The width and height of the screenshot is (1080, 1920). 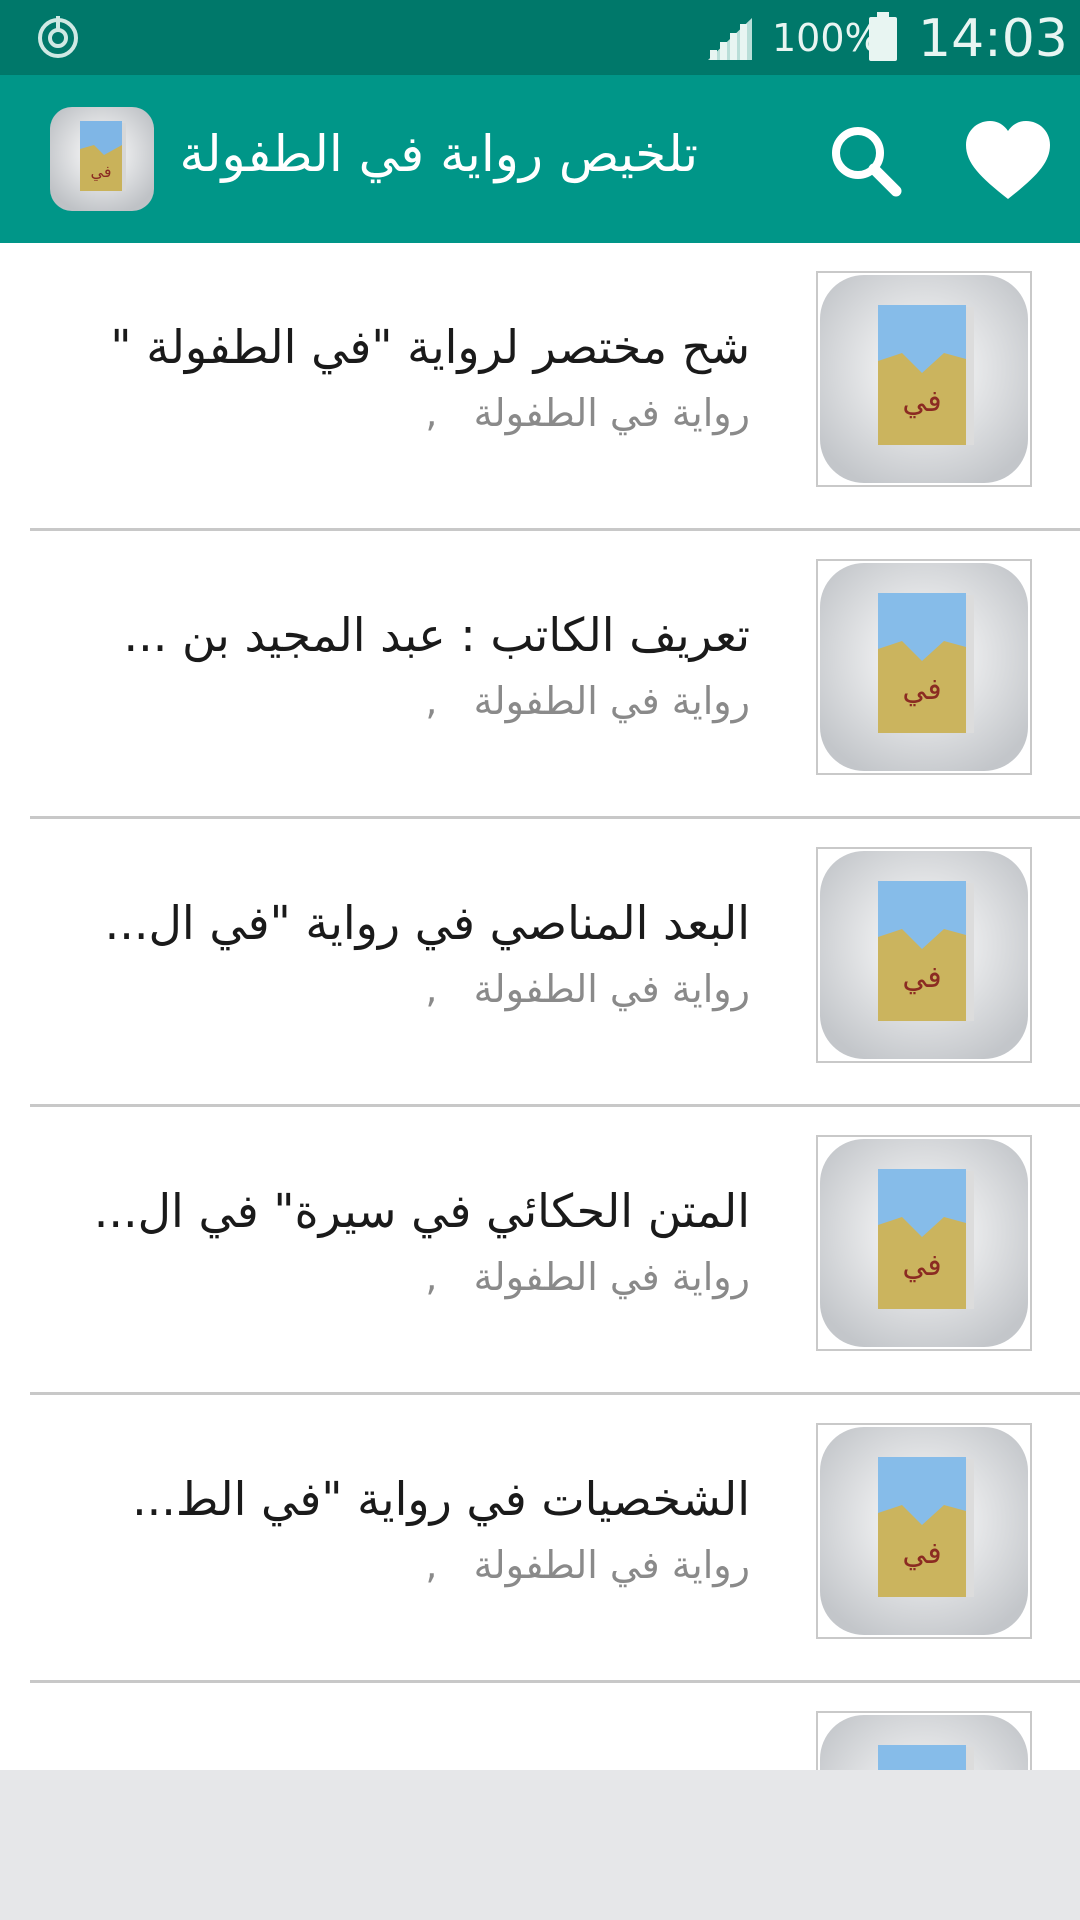 What do you see at coordinates (826, 38) in the screenshot?
I see `battery-percent: 100%` at bounding box center [826, 38].